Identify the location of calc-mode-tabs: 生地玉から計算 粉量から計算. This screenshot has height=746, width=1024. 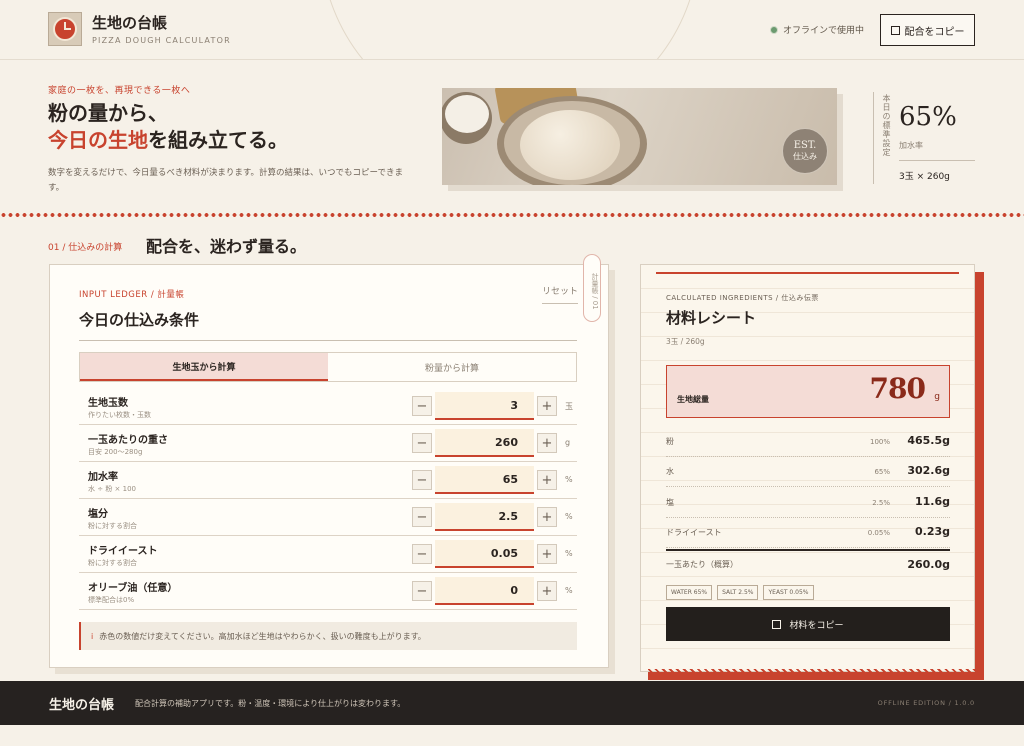
(328, 367).